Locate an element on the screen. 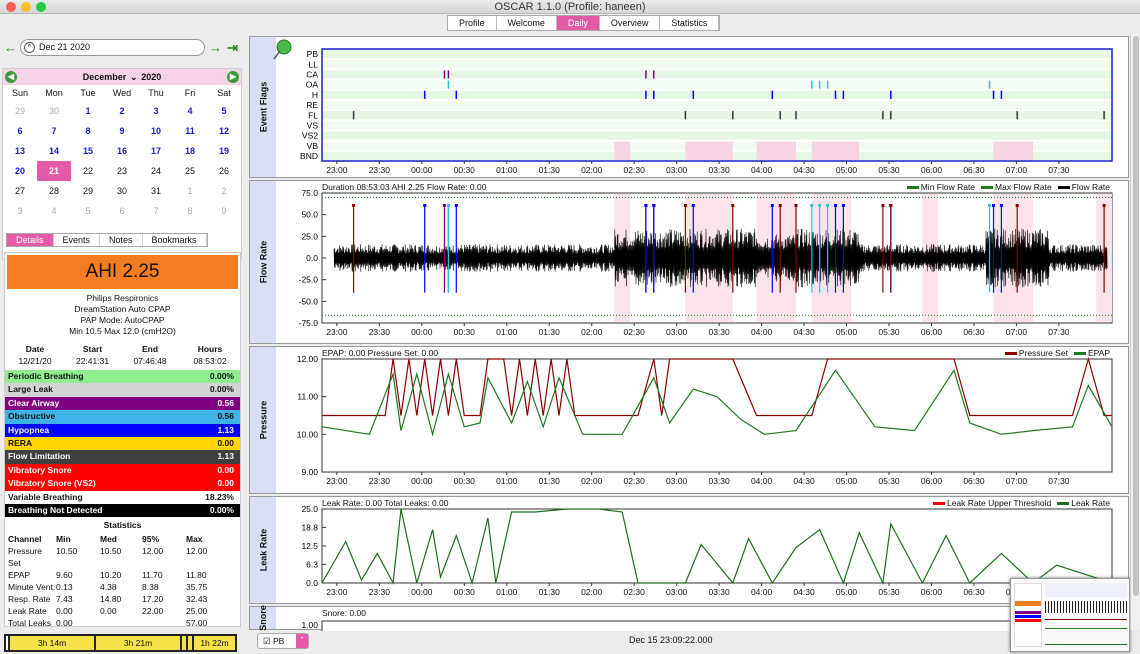  calendar-day: 19 is located at coordinates (224, 151).